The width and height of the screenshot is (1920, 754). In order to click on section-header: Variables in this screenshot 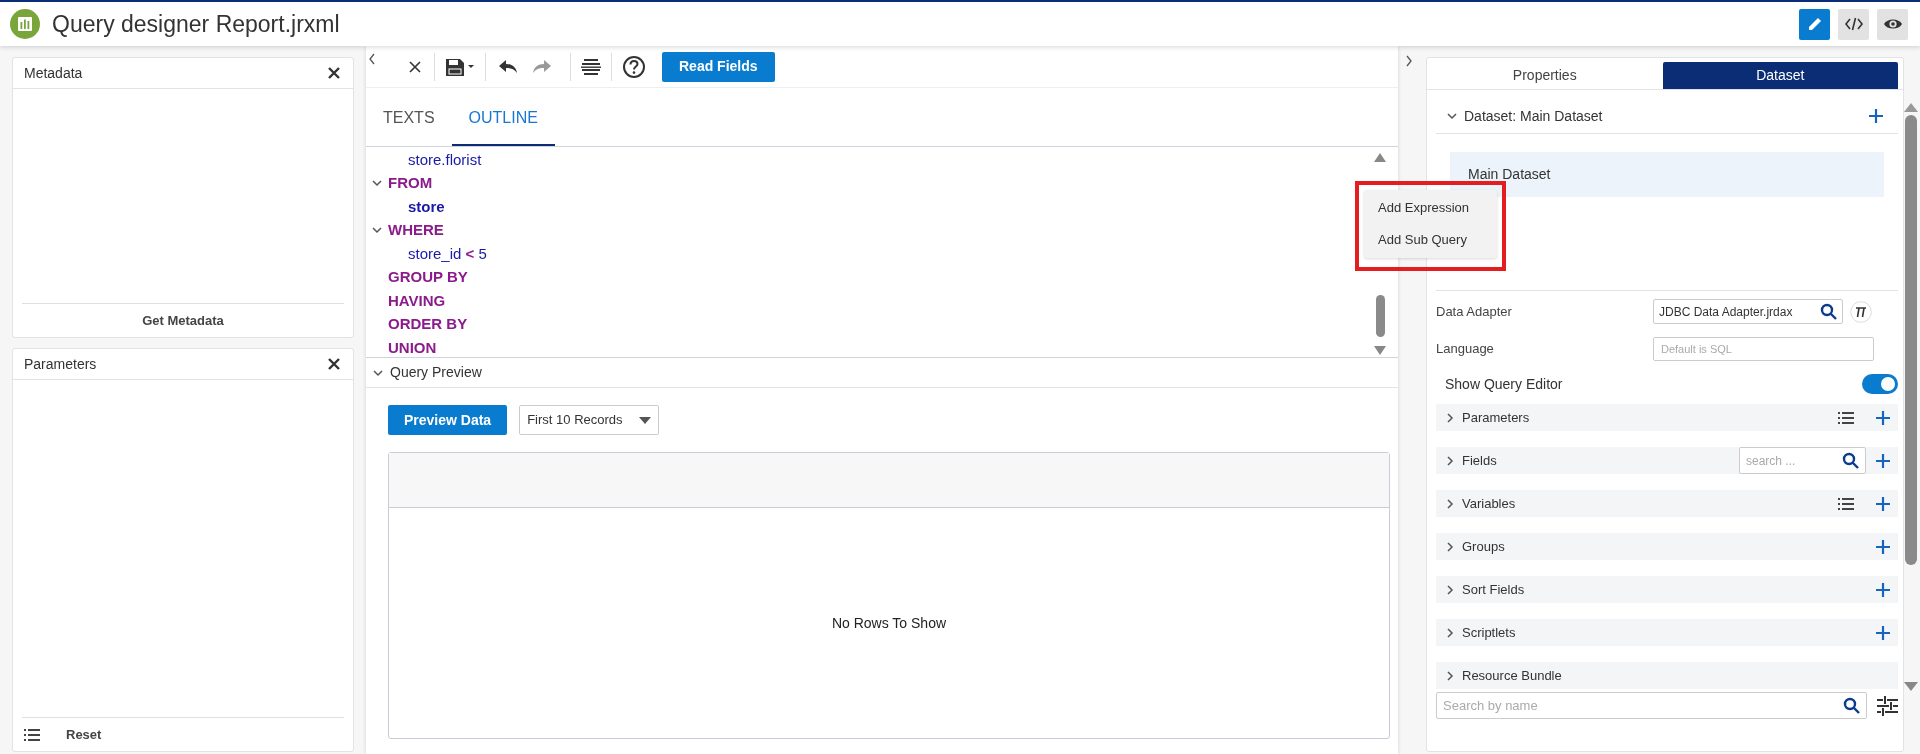, I will do `click(1667, 503)`.